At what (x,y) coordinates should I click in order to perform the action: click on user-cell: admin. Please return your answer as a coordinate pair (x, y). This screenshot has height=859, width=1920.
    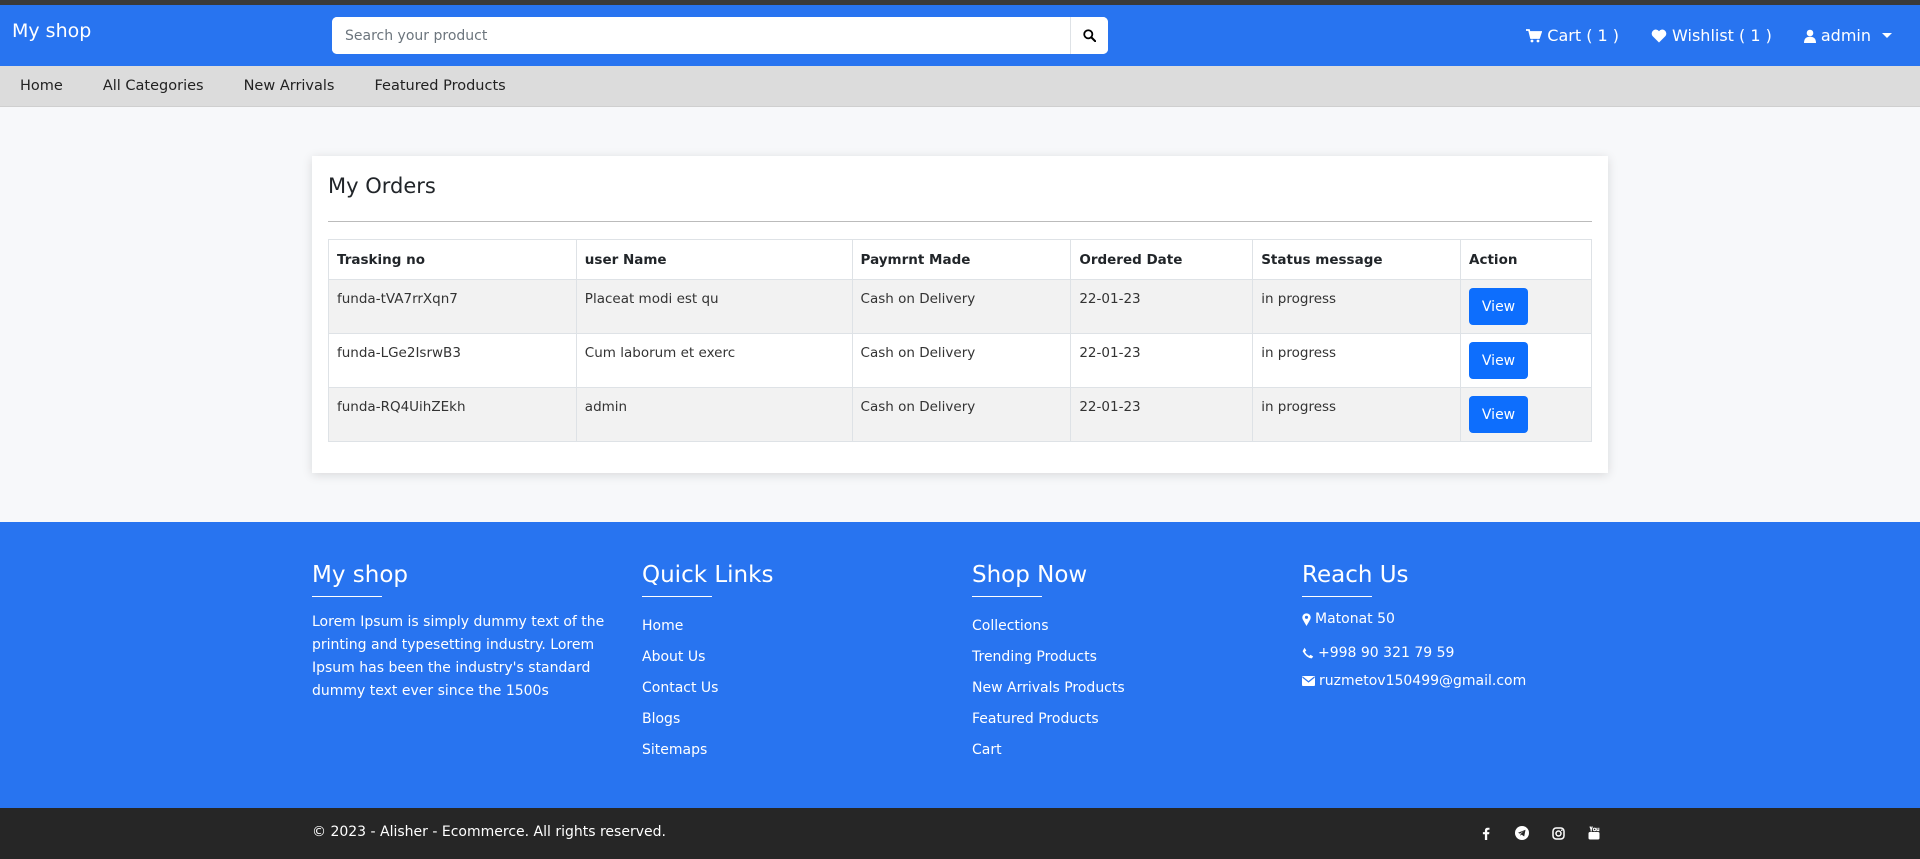
    Looking at the image, I should click on (714, 414).